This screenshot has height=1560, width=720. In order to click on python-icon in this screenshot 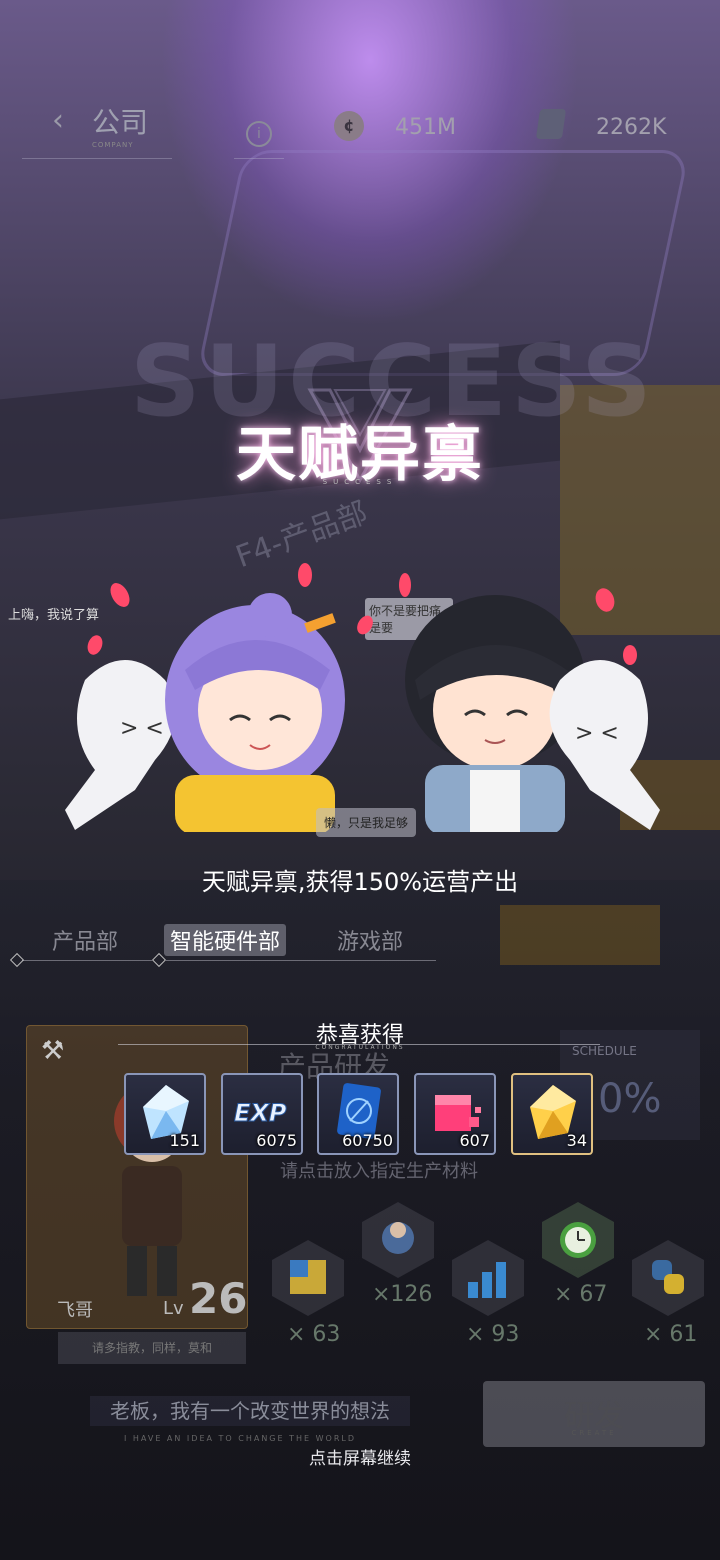, I will do `click(668, 1278)`.